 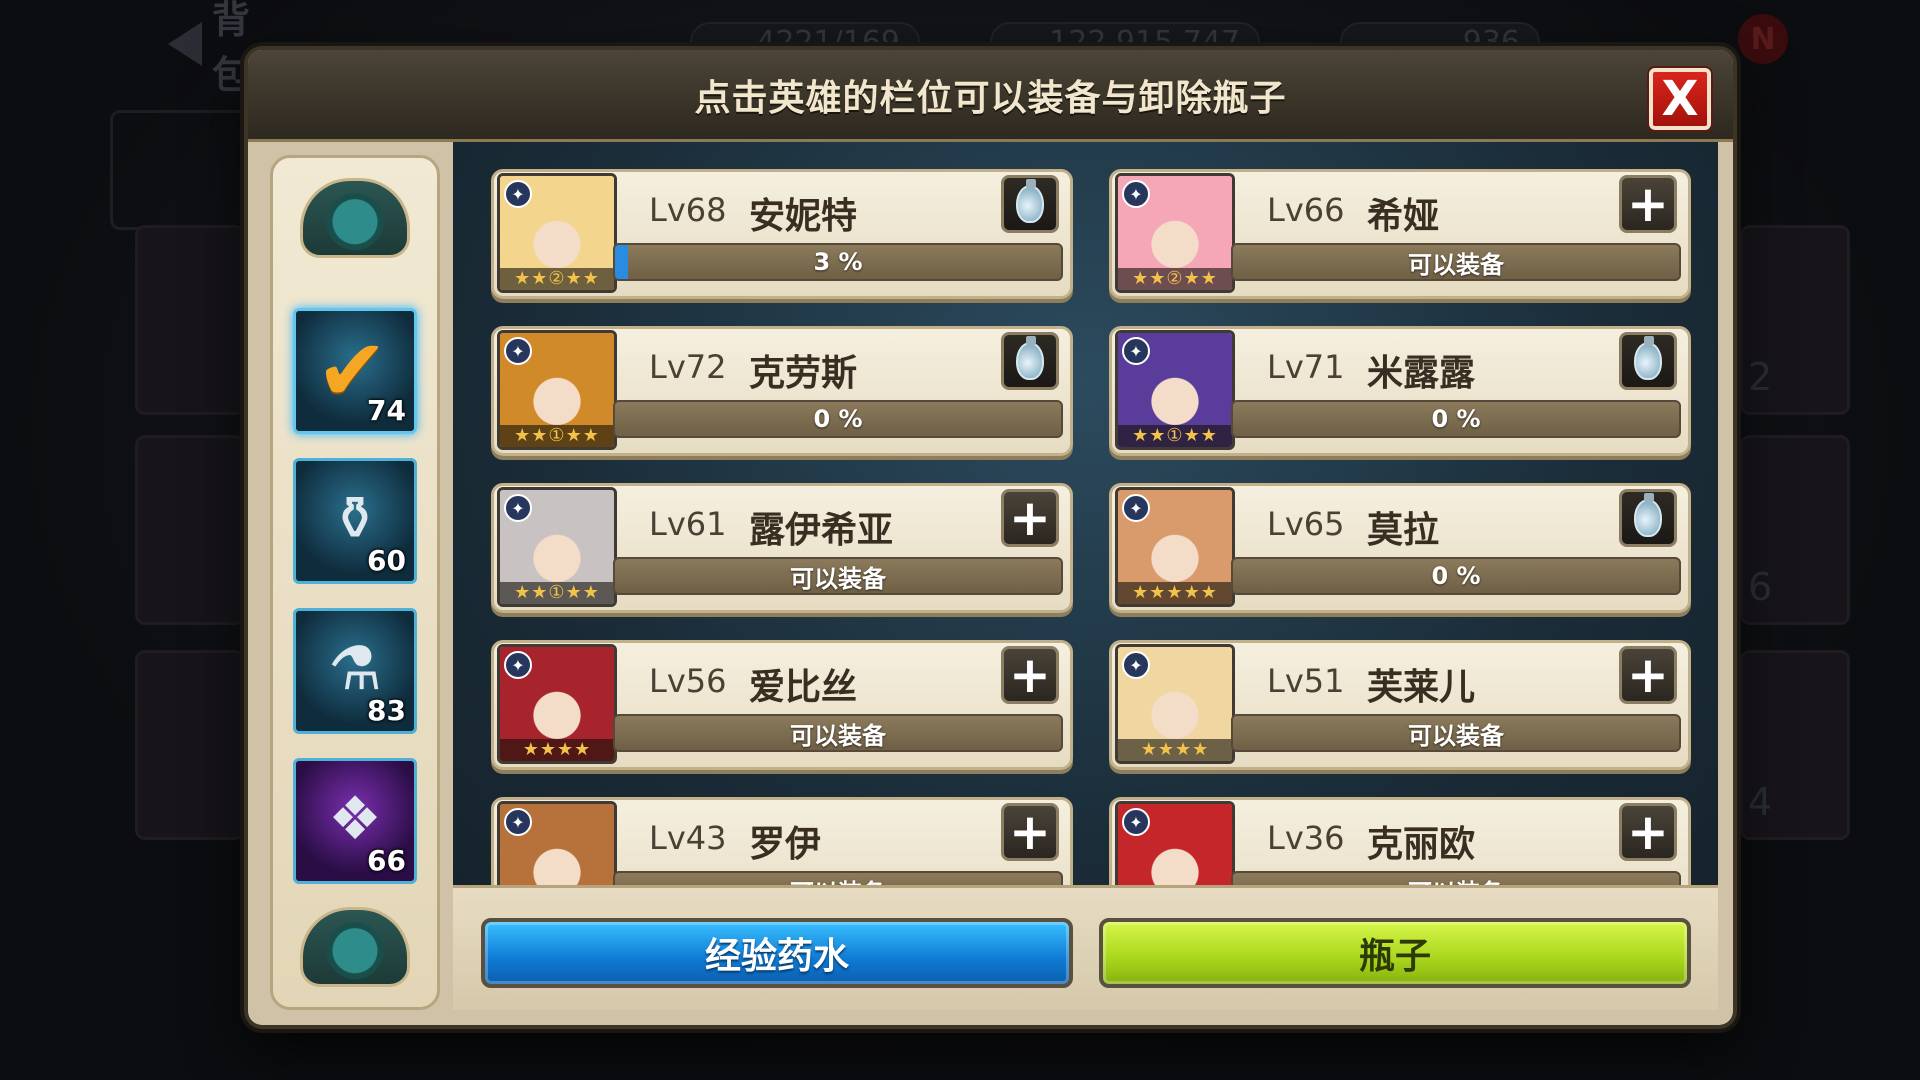 I want to click on dialog-title: 点击英雄的栏位可以装备与卸除瓶子, so click(x=990, y=98).